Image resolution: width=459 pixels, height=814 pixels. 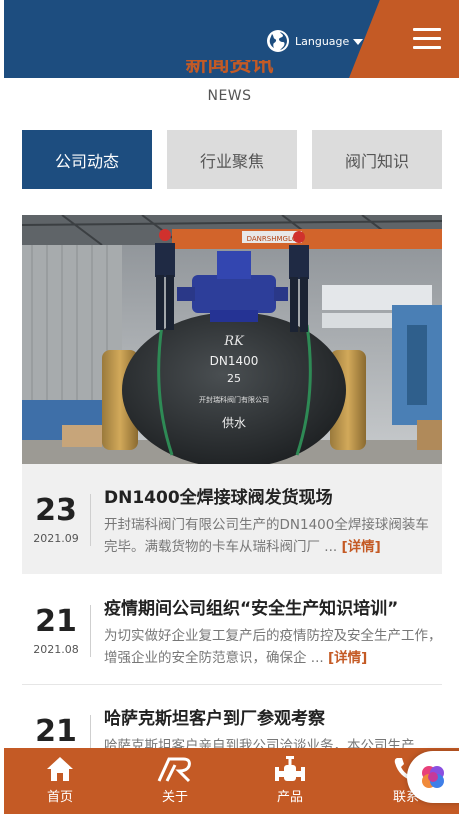 I want to click on bottom-nav-products: 产品, so click(x=290, y=781).